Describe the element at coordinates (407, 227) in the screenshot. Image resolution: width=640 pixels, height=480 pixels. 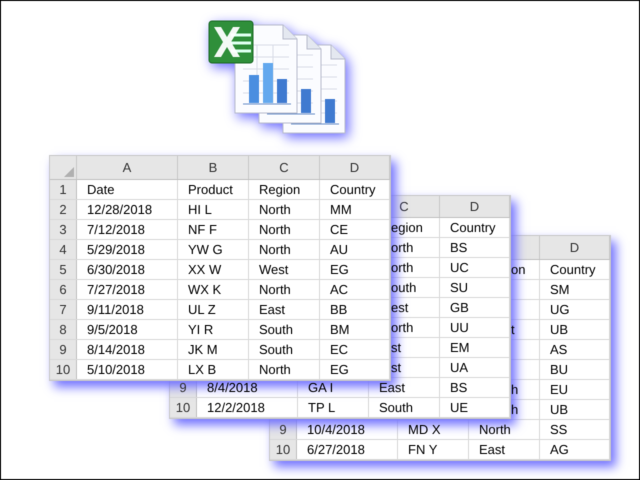
I see `table-cell-text: egion` at that location.